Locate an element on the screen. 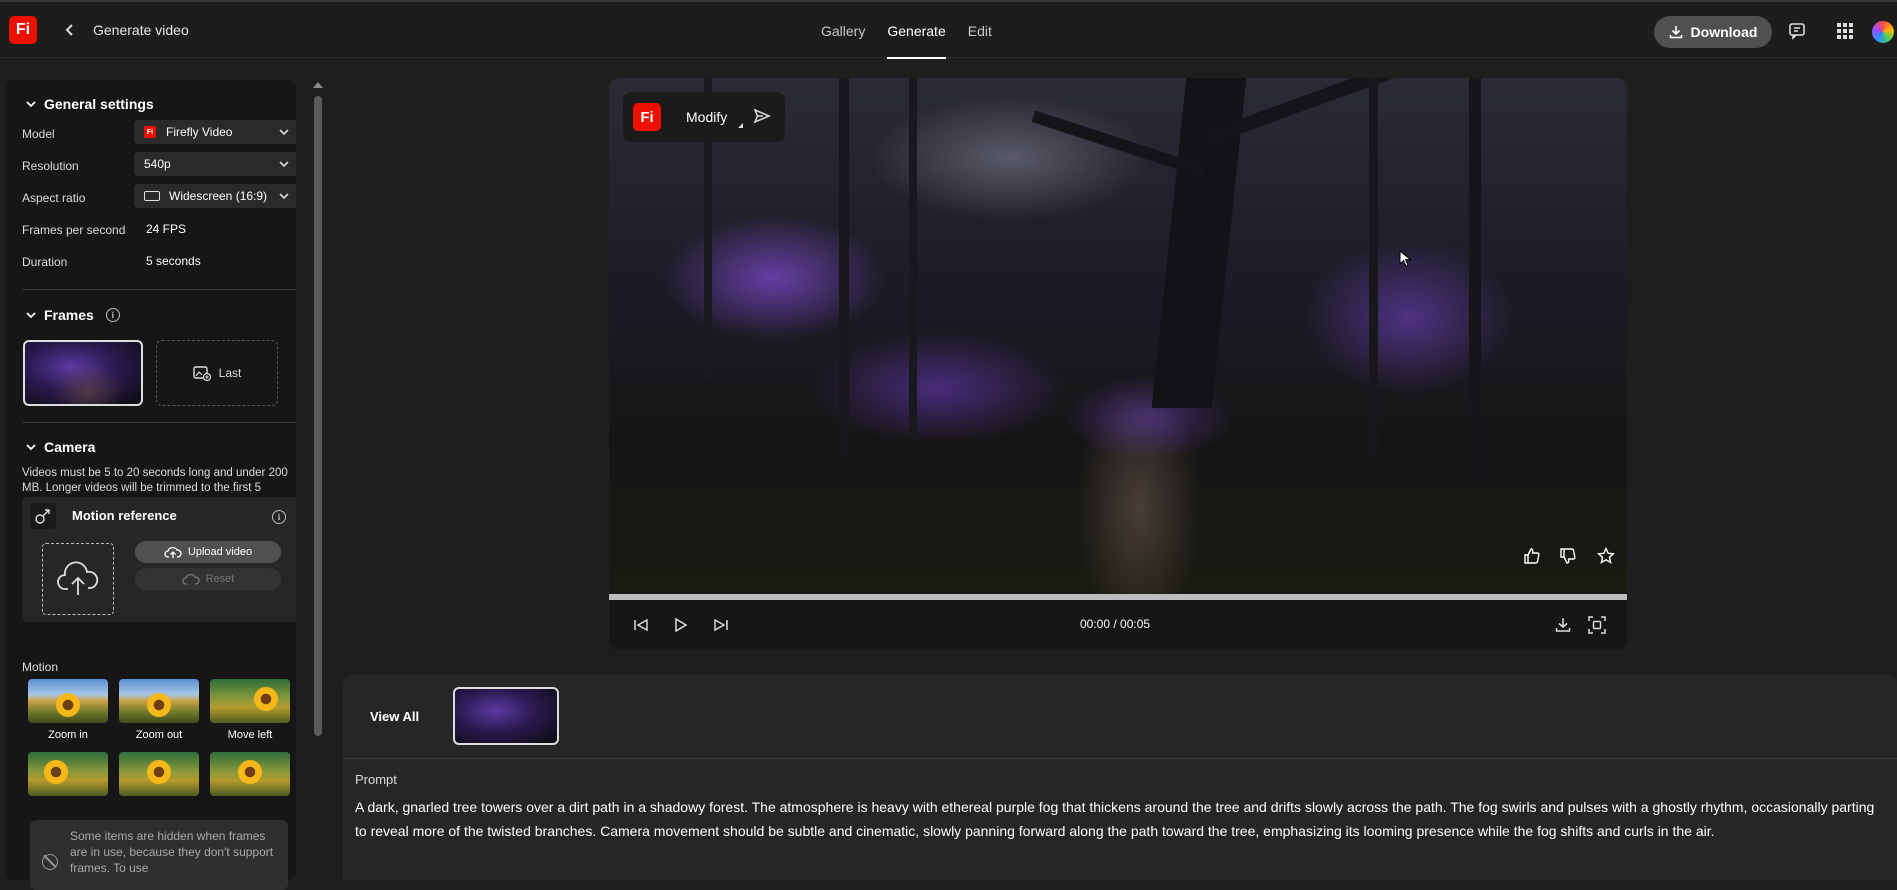 This screenshot has width=1897, height=890. reset-label: Reset is located at coordinates (220, 579).